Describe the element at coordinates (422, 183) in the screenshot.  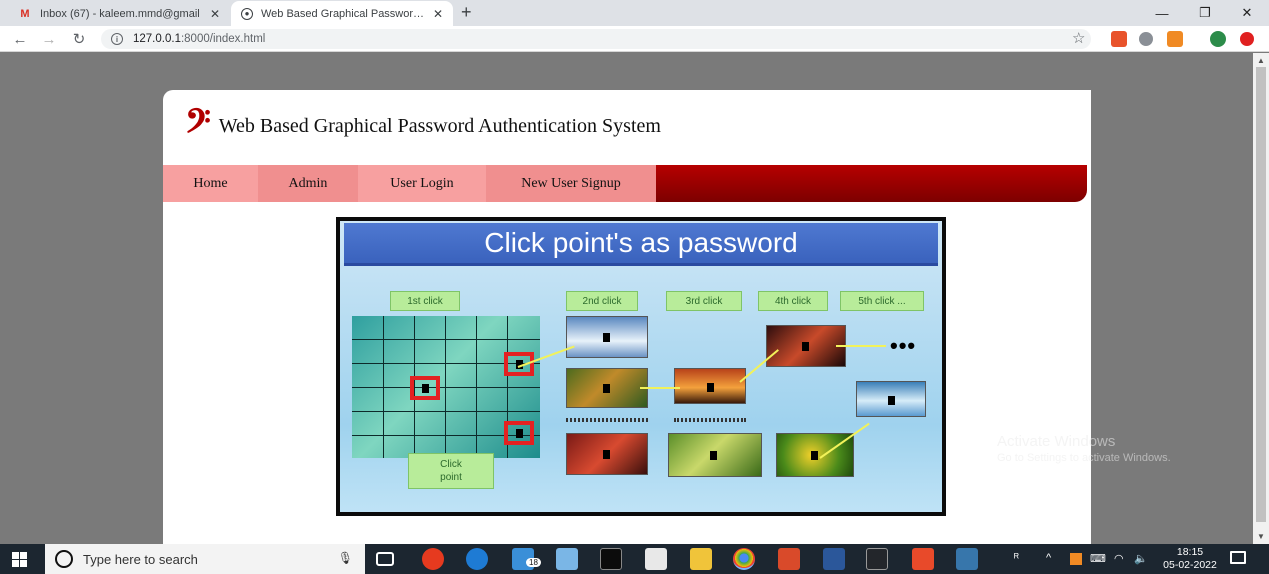
I see `nav-user-login: User Login` at that location.